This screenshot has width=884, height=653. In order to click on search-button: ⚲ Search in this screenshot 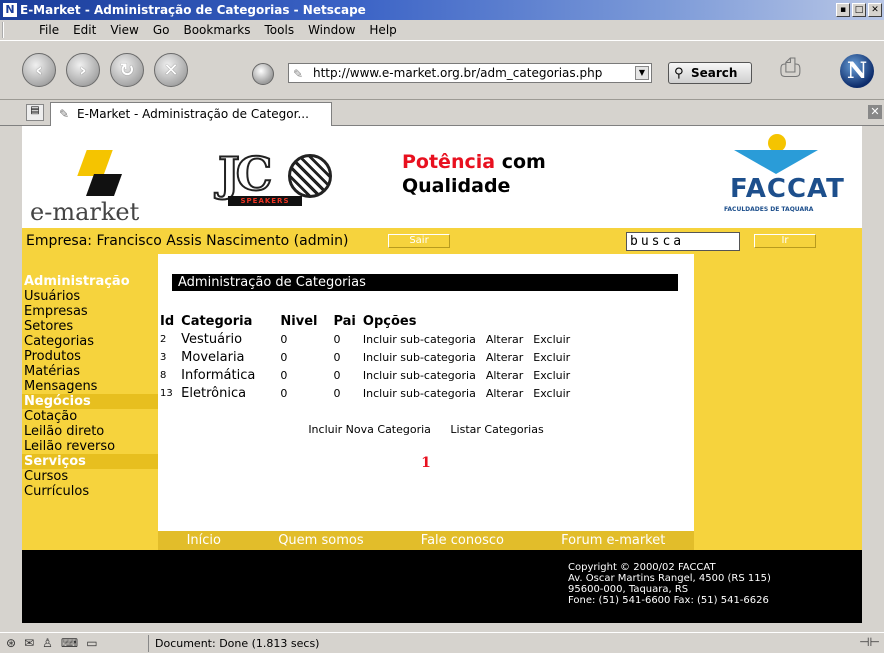, I will do `click(710, 73)`.